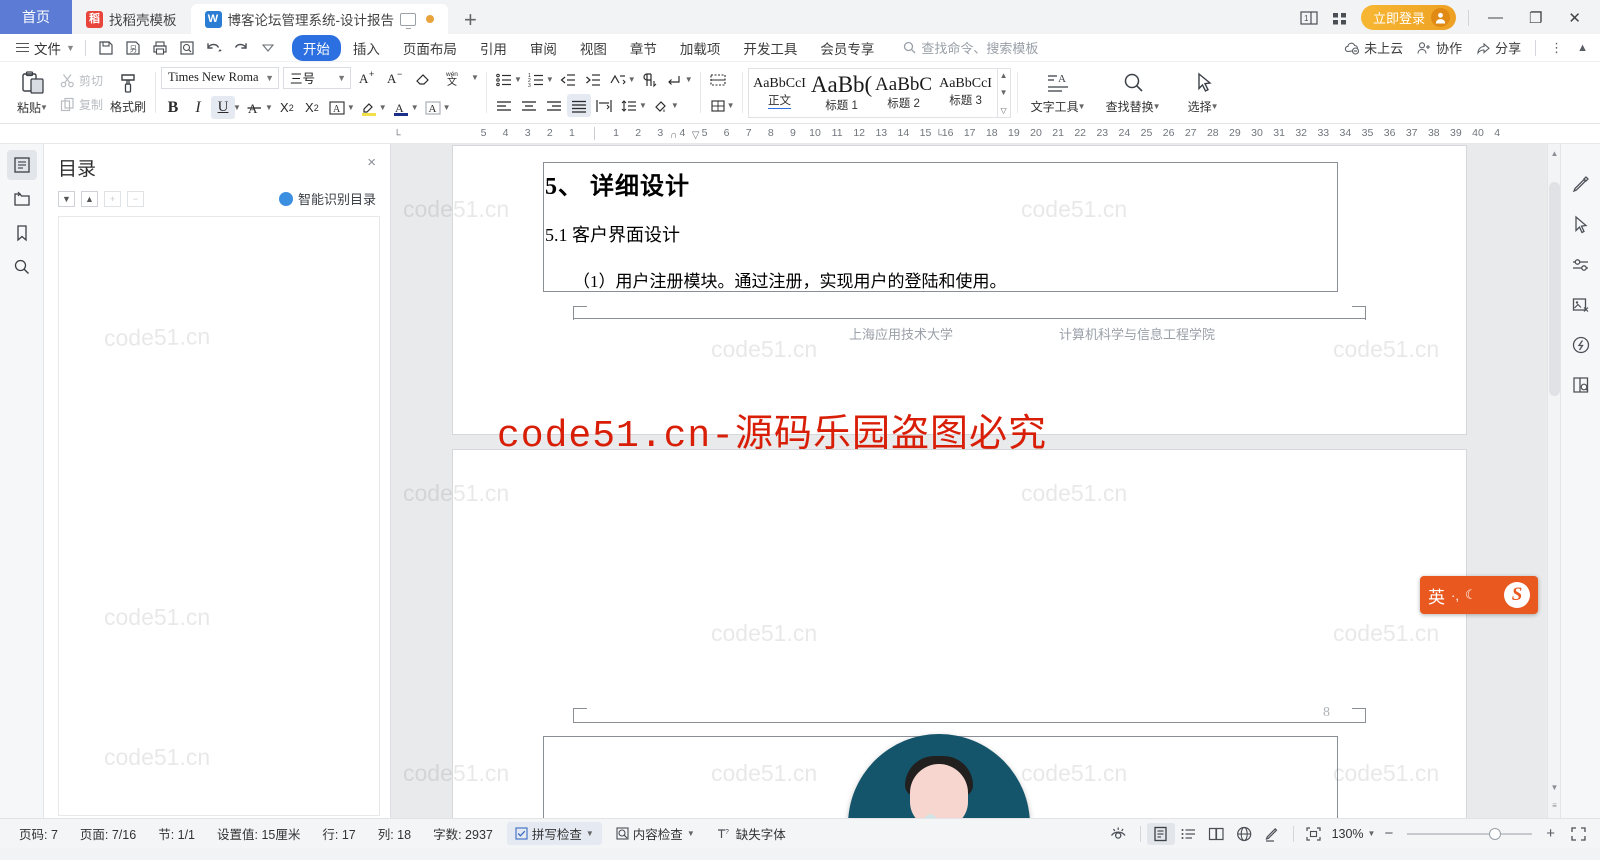 The width and height of the screenshot is (1600, 860). Describe the element at coordinates (395, 77) in the screenshot. I see `decrease-font-size-button: A −` at that location.